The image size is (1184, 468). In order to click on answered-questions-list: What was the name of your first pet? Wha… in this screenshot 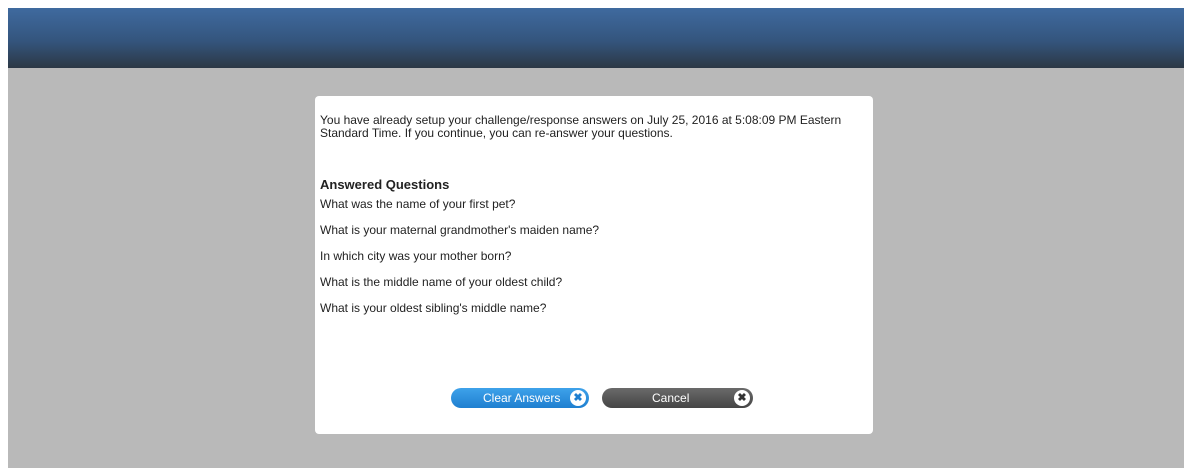, I will do `click(596, 256)`.